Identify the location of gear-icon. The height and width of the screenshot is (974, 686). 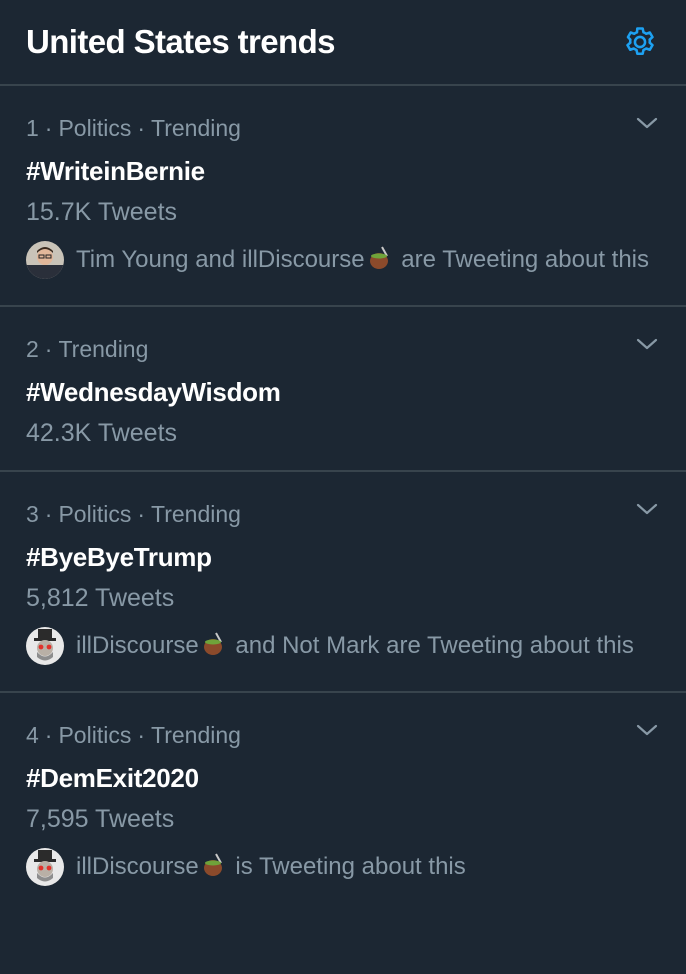
(640, 41).